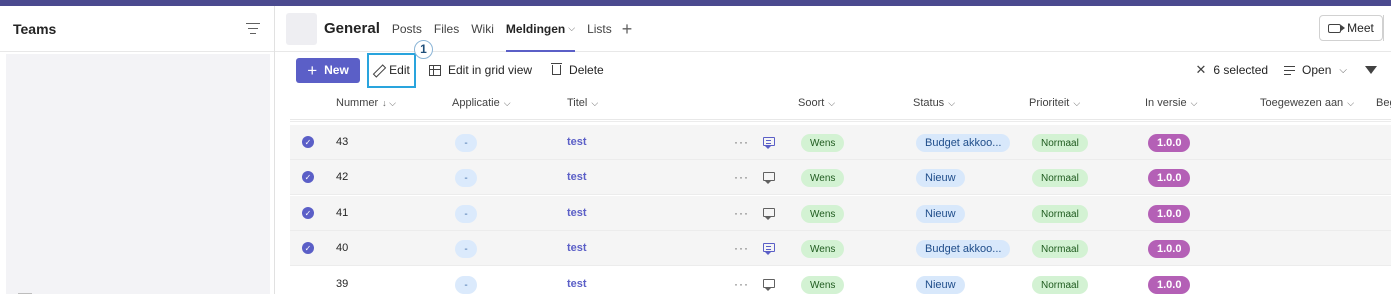 The width and height of the screenshot is (1391, 294). What do you see at coordinates (389, 103) in the screenshot?
I see `sort-down-arrow-icon: ↓ ⌵` at bounding box center [389, 103].